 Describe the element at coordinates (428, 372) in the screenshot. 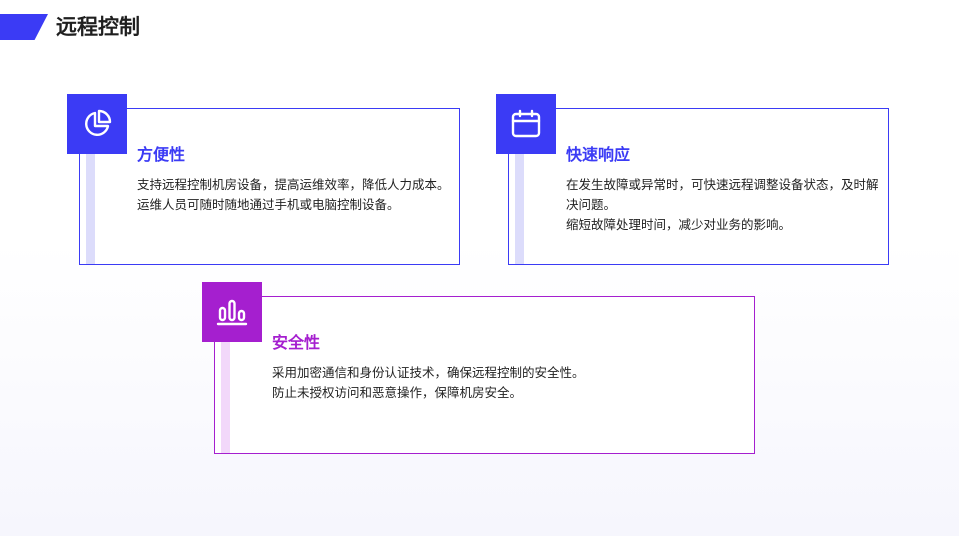

I see `card-text-line: 采用加密通信和身份认证技术，确保远程控制的安全性。` at that location.